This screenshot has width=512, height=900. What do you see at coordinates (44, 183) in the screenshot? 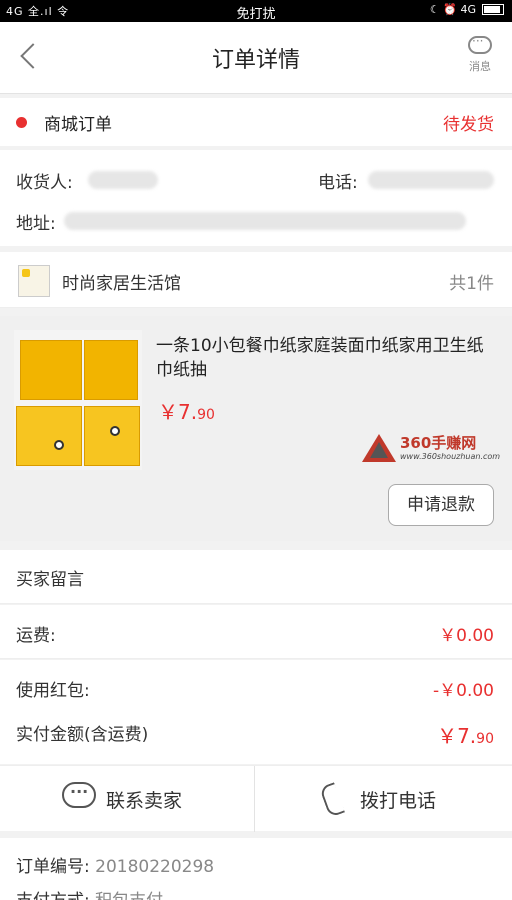
I see `receiver-label: 收货人:` at bounding box center [44, 183].